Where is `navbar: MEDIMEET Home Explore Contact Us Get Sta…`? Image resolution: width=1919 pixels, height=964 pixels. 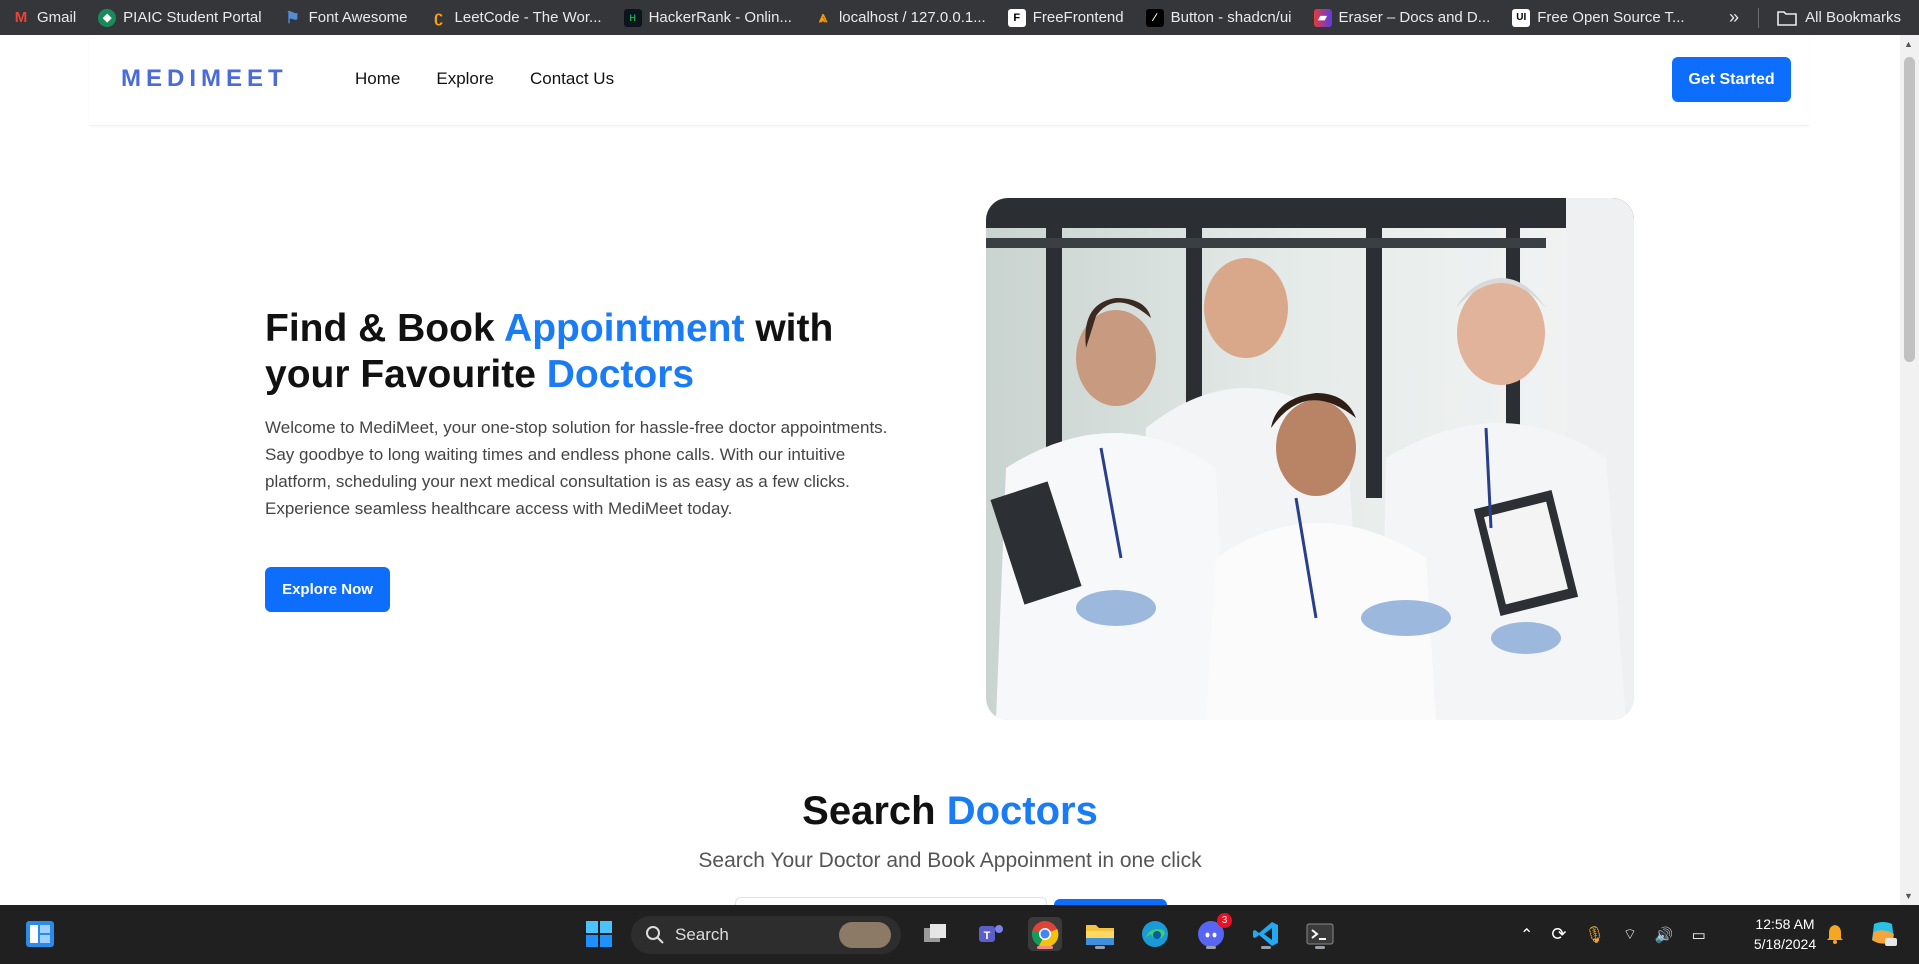 navbar: MEDIMEET Home Explore Contact Us Get Sta… is located at coordinates (949, 80).